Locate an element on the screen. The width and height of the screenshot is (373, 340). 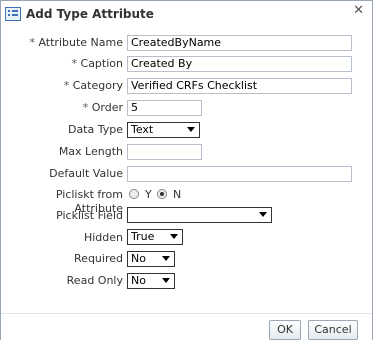
ok-button: OK is located at coordinates (285, 330).